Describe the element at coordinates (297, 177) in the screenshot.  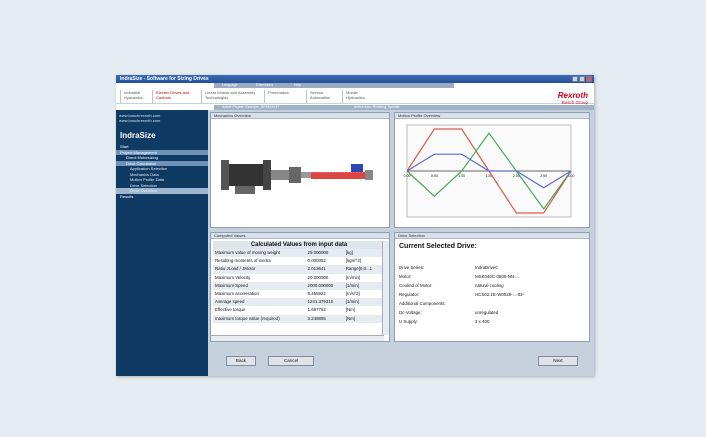
I see `mechanics-diagram` at that location.